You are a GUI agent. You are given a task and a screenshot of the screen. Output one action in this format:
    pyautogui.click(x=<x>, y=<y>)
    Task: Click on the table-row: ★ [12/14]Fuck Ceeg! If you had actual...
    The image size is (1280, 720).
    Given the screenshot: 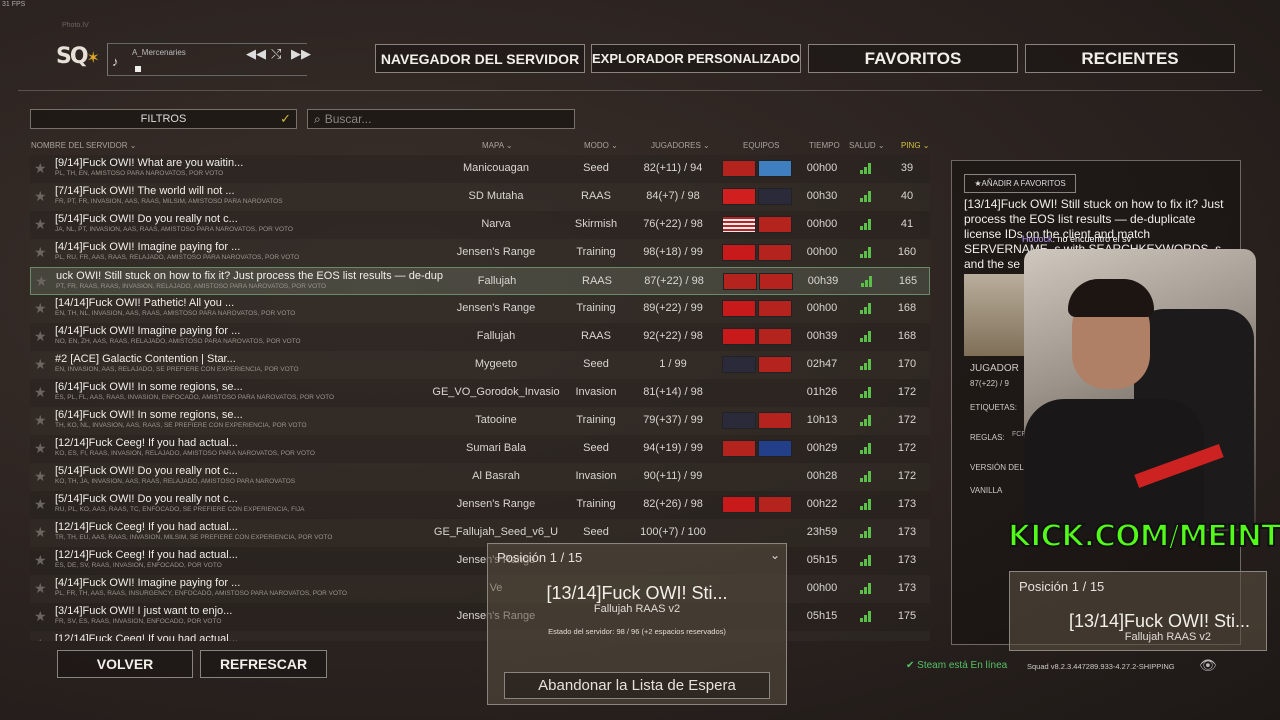 What is the action you would take?
    pyautogui.click(x=480, y=636)
    